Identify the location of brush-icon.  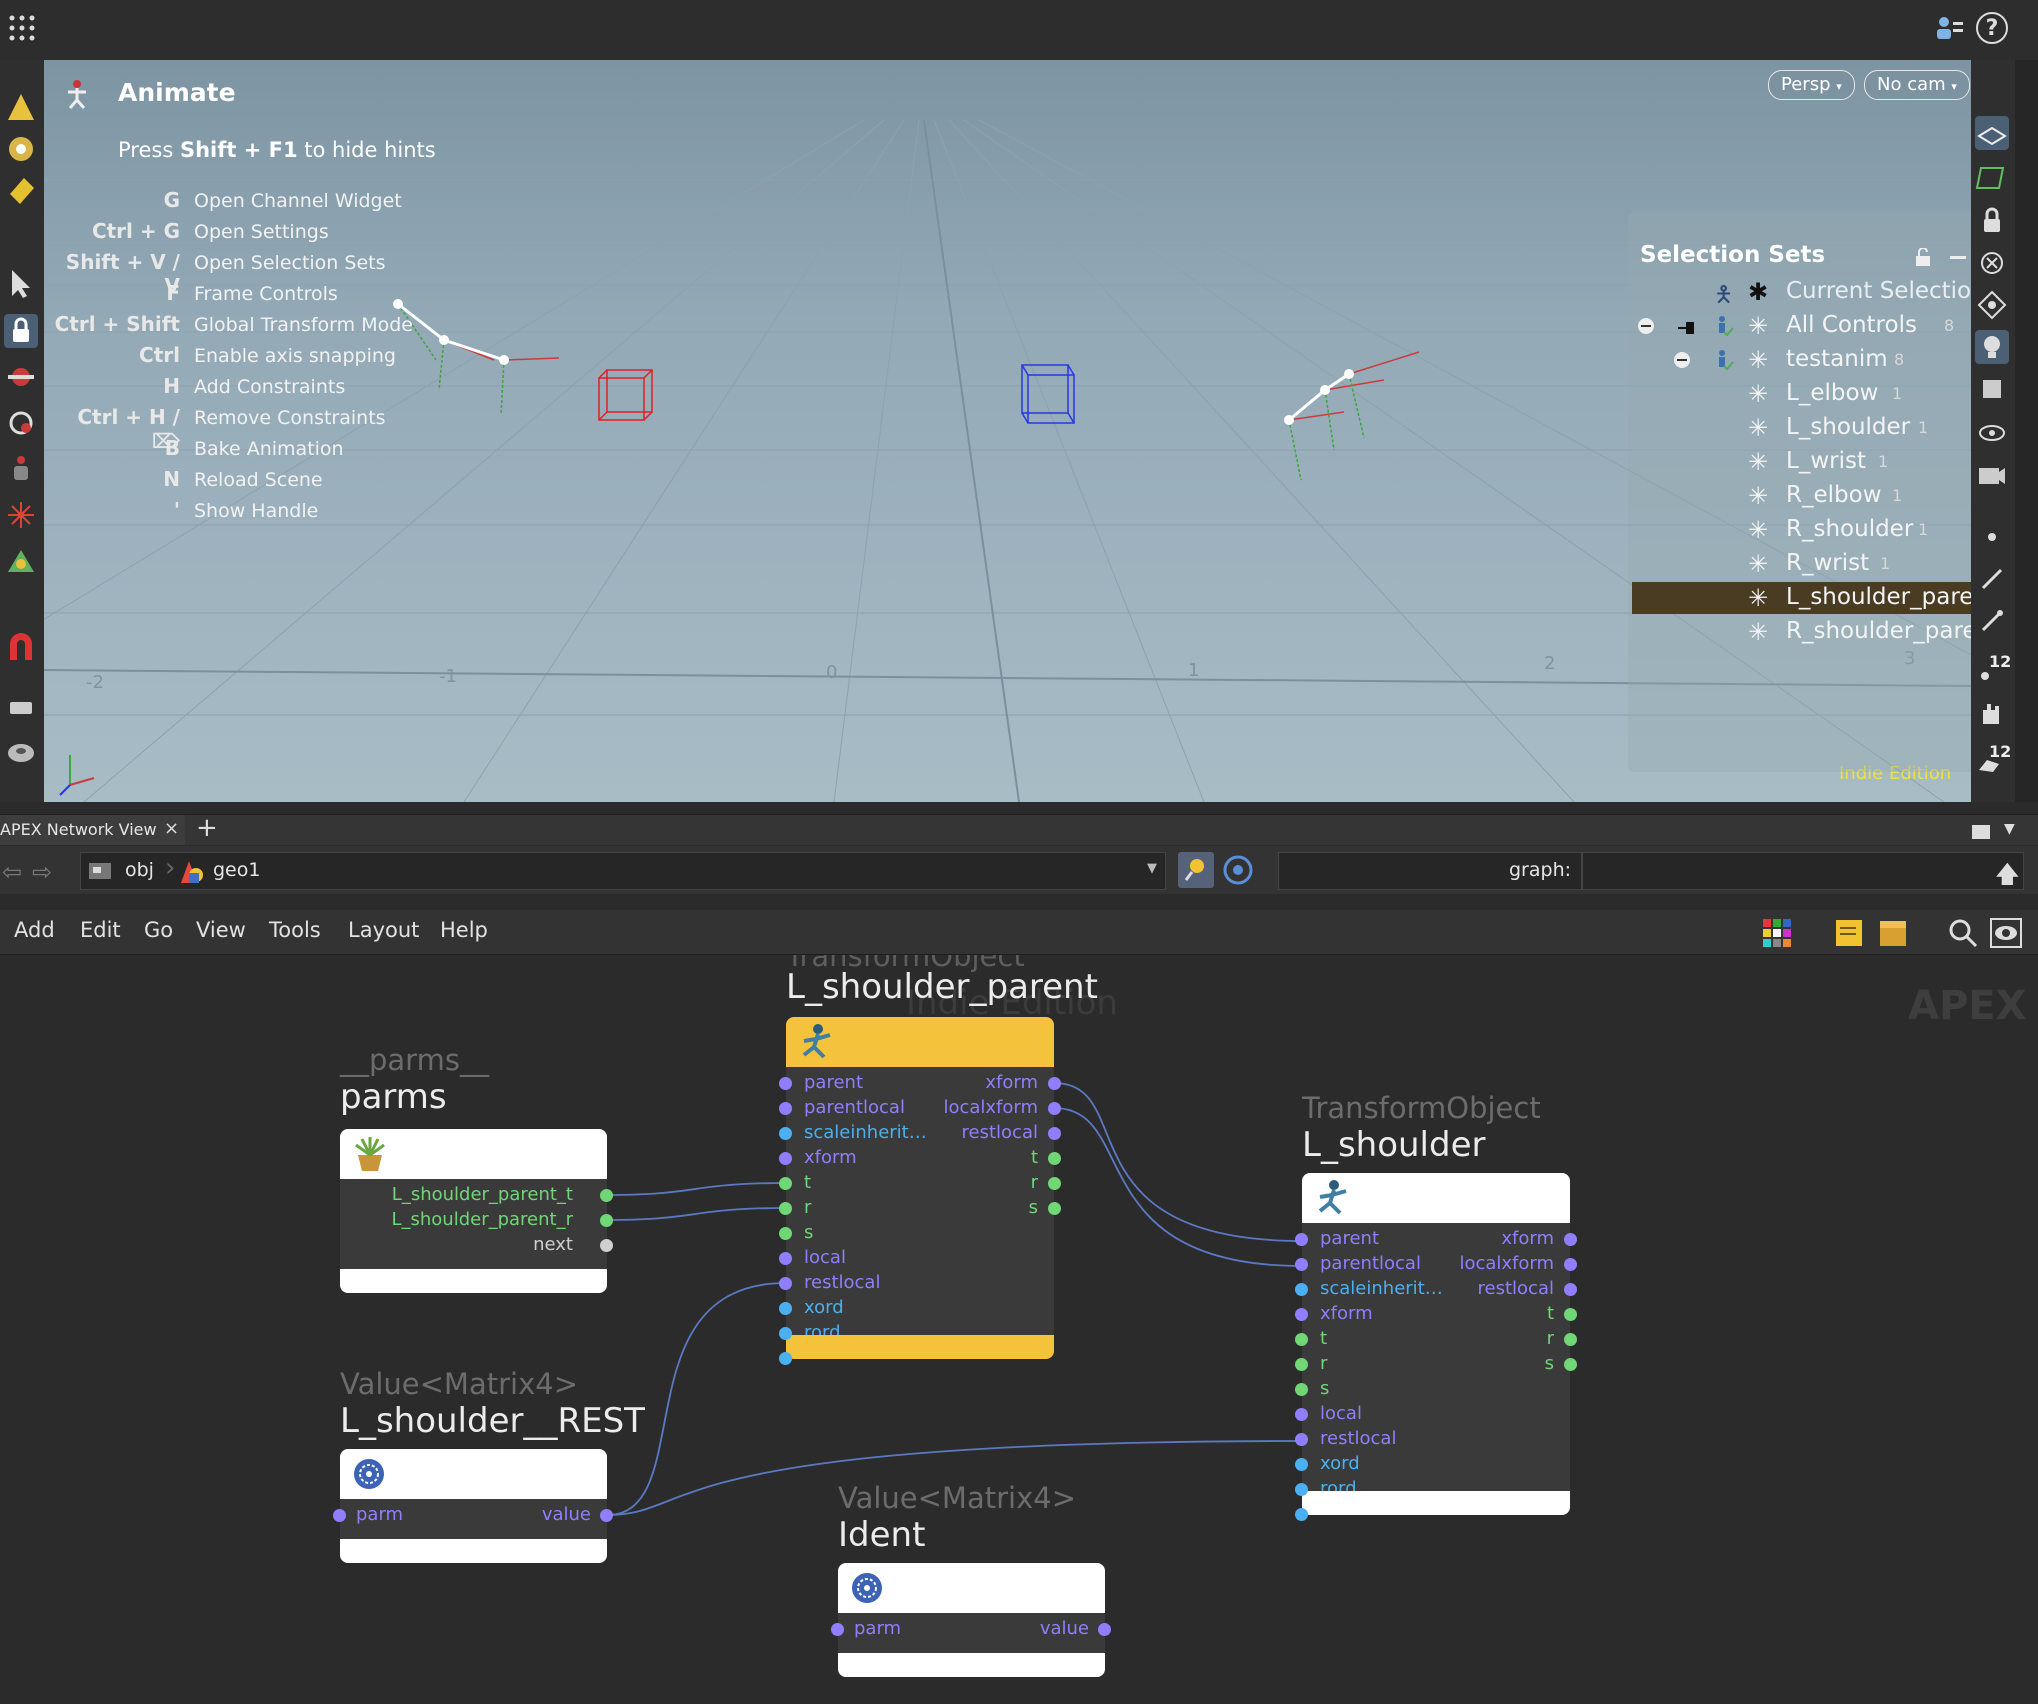
(1992, 621).